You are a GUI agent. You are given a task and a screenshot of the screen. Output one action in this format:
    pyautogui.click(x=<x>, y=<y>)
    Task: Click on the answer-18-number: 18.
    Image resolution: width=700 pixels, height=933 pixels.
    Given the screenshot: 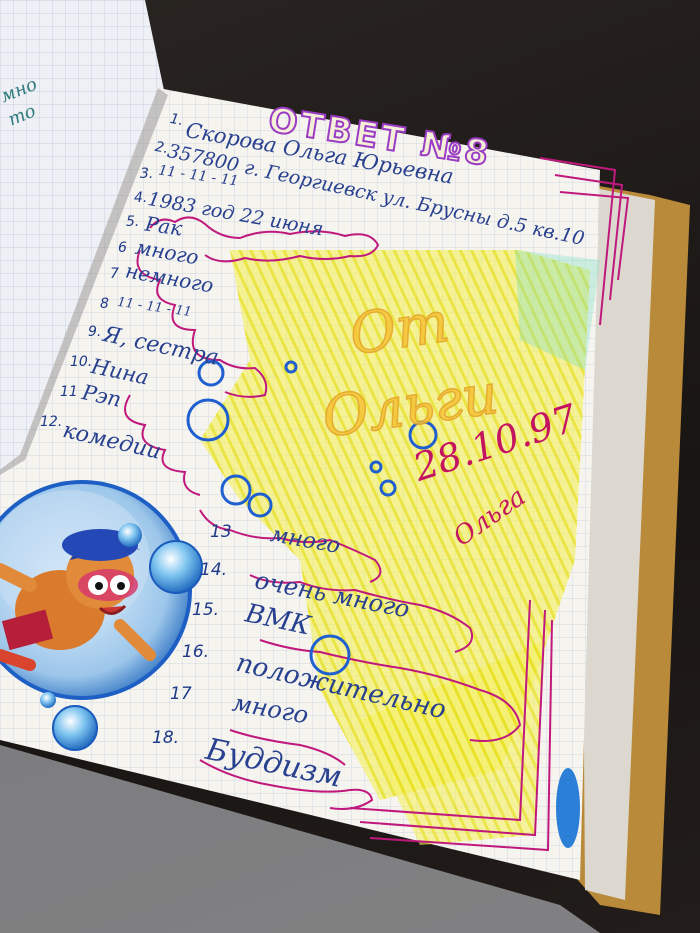 What is the action you would take?
    pyautogui.click(x=166, y=738)
    